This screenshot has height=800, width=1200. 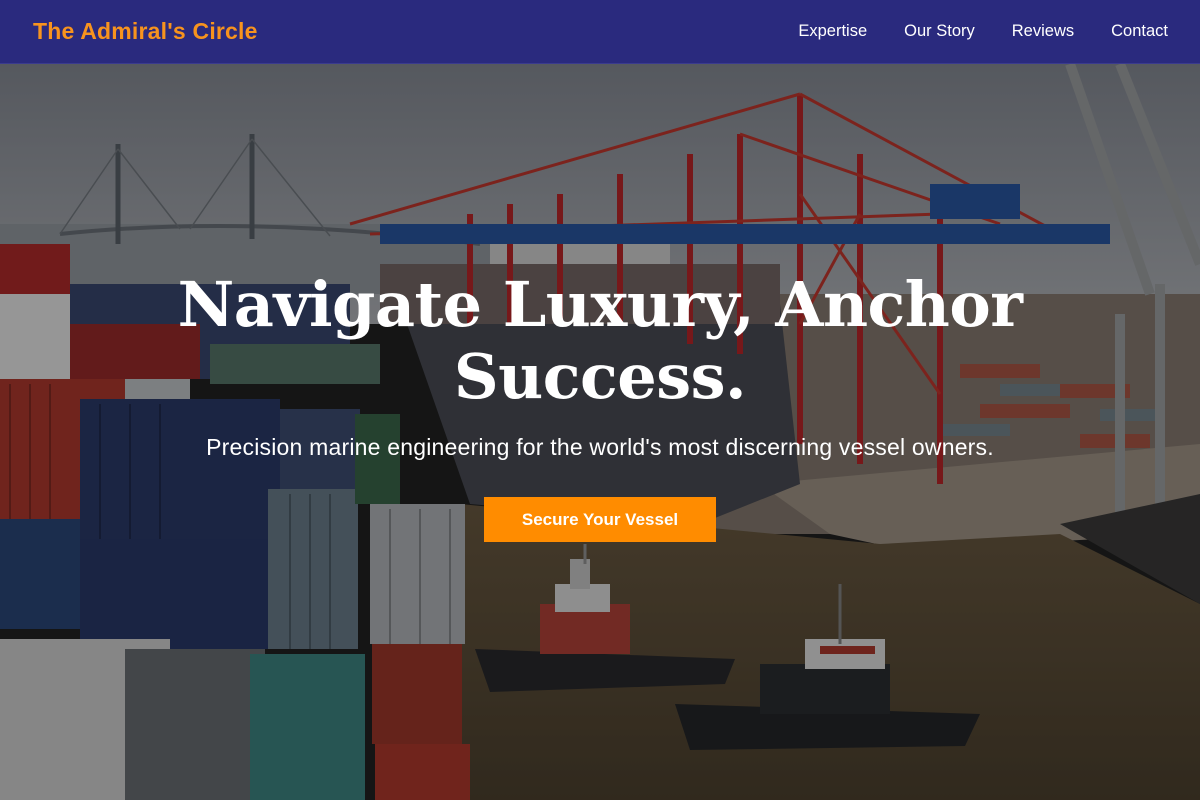 What do you see at coordinates (600, 519) in the screenshot?
I see `secure-your-vessel-button: Secure Your Vessel` at bounding box center [600, 519].